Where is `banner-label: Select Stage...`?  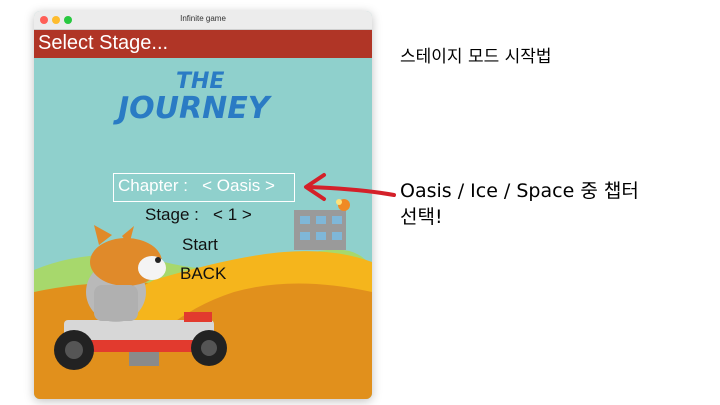 banner-label: Select Stage... is located at coordinates (103, 43).